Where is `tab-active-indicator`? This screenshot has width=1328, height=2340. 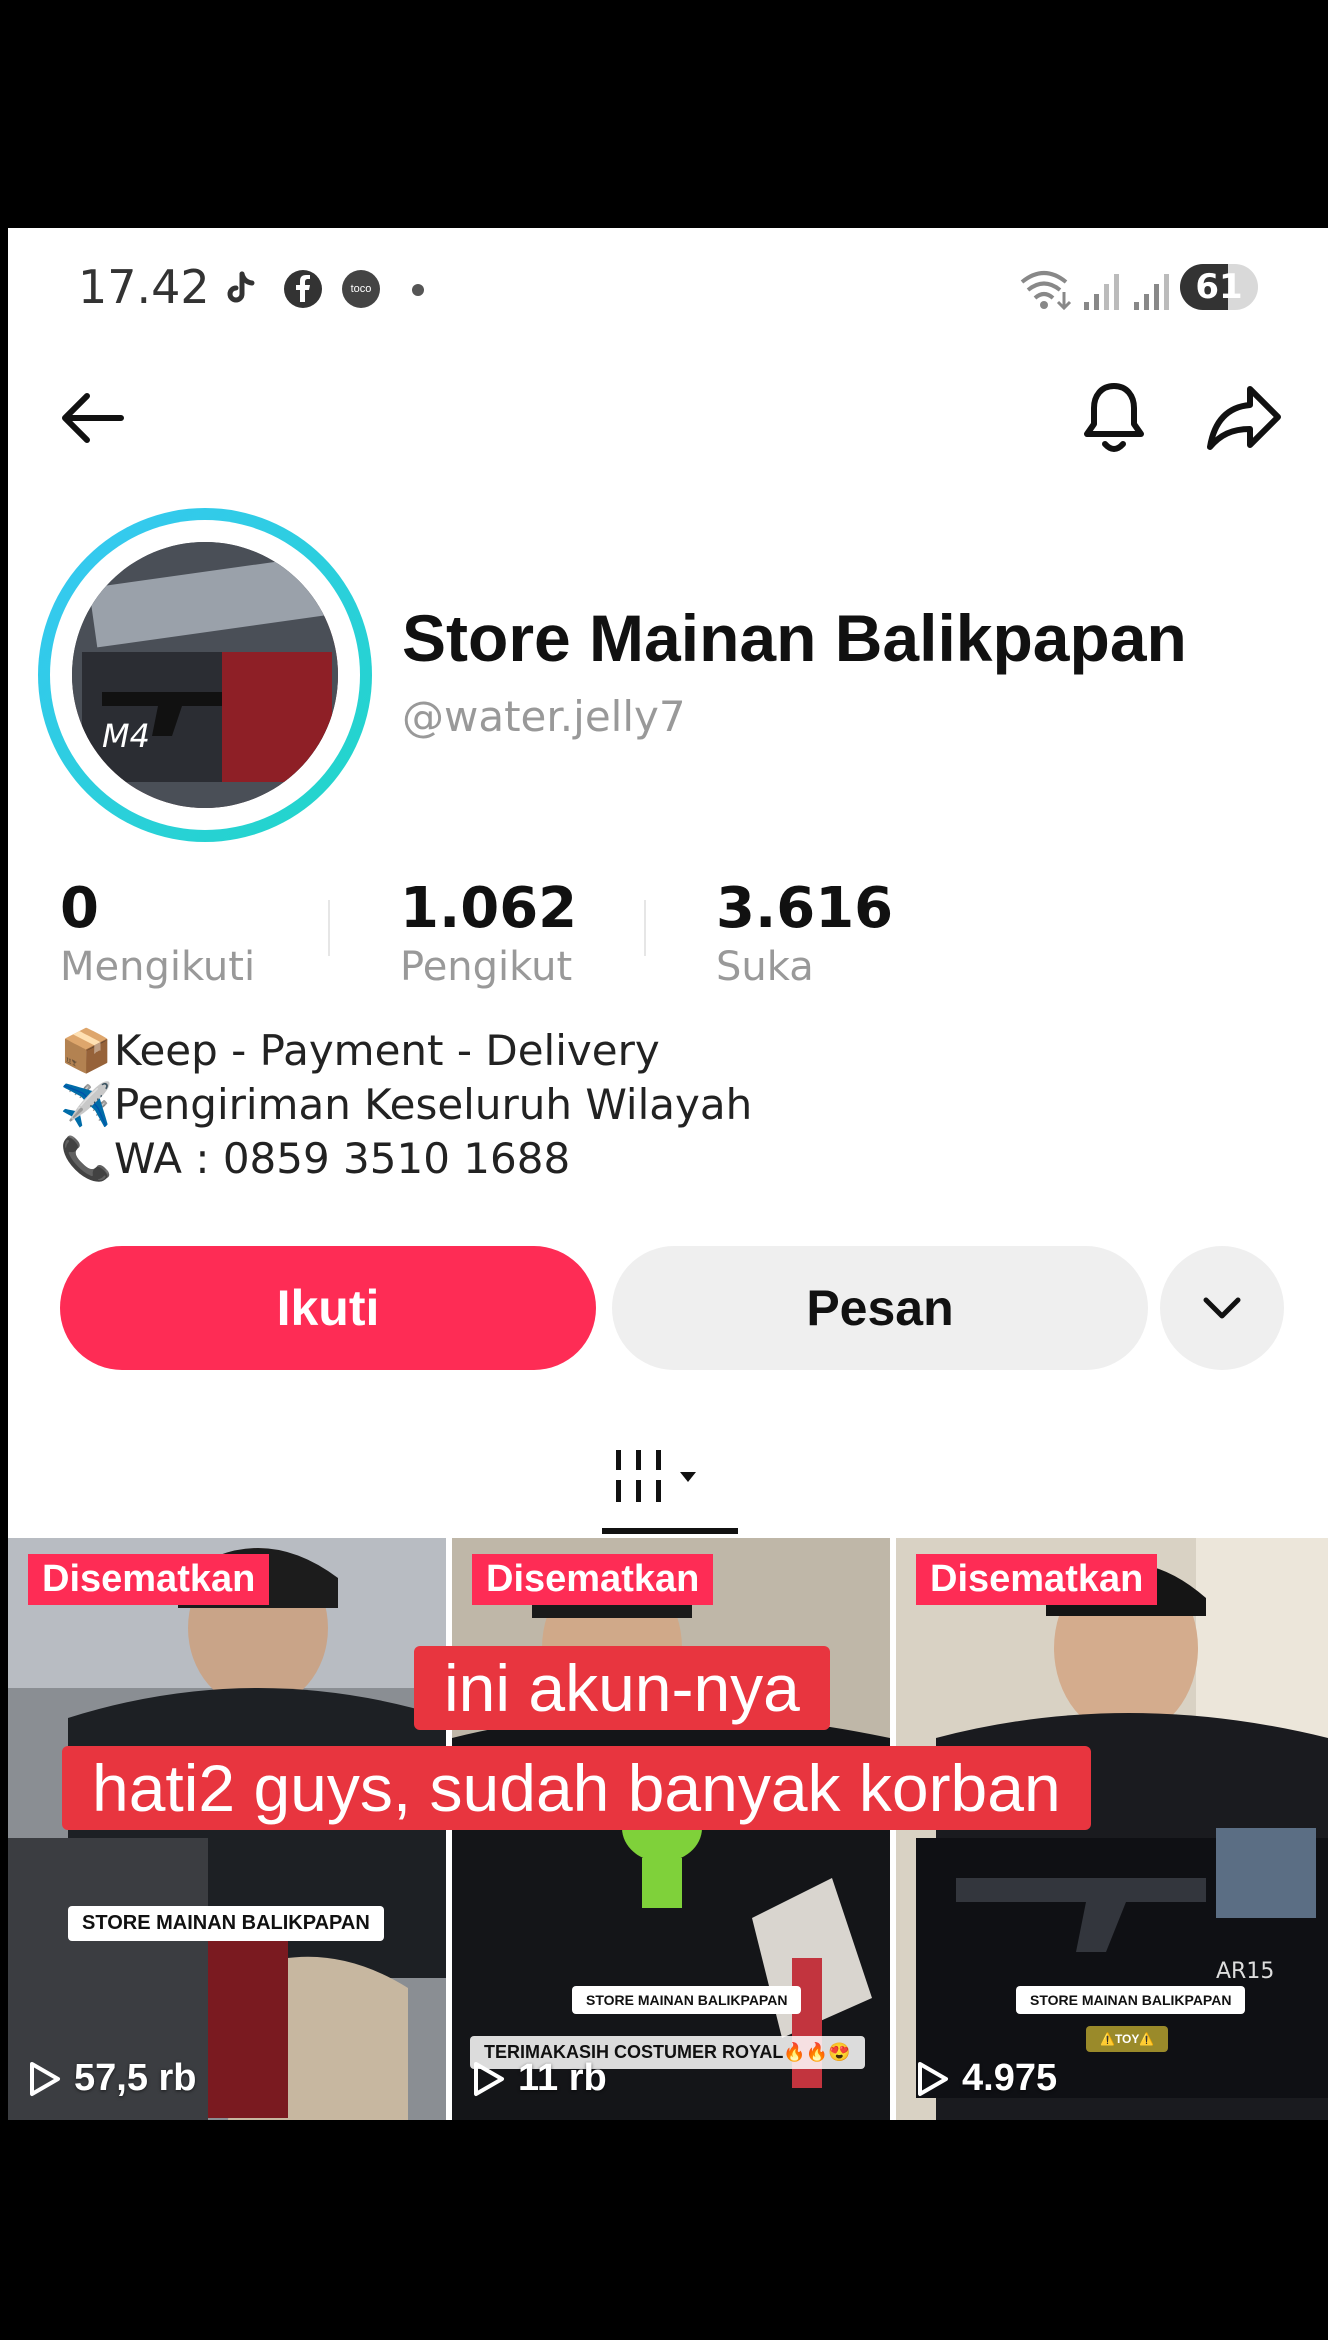 tab-active-indicator is located at coordinates (670, 1531).